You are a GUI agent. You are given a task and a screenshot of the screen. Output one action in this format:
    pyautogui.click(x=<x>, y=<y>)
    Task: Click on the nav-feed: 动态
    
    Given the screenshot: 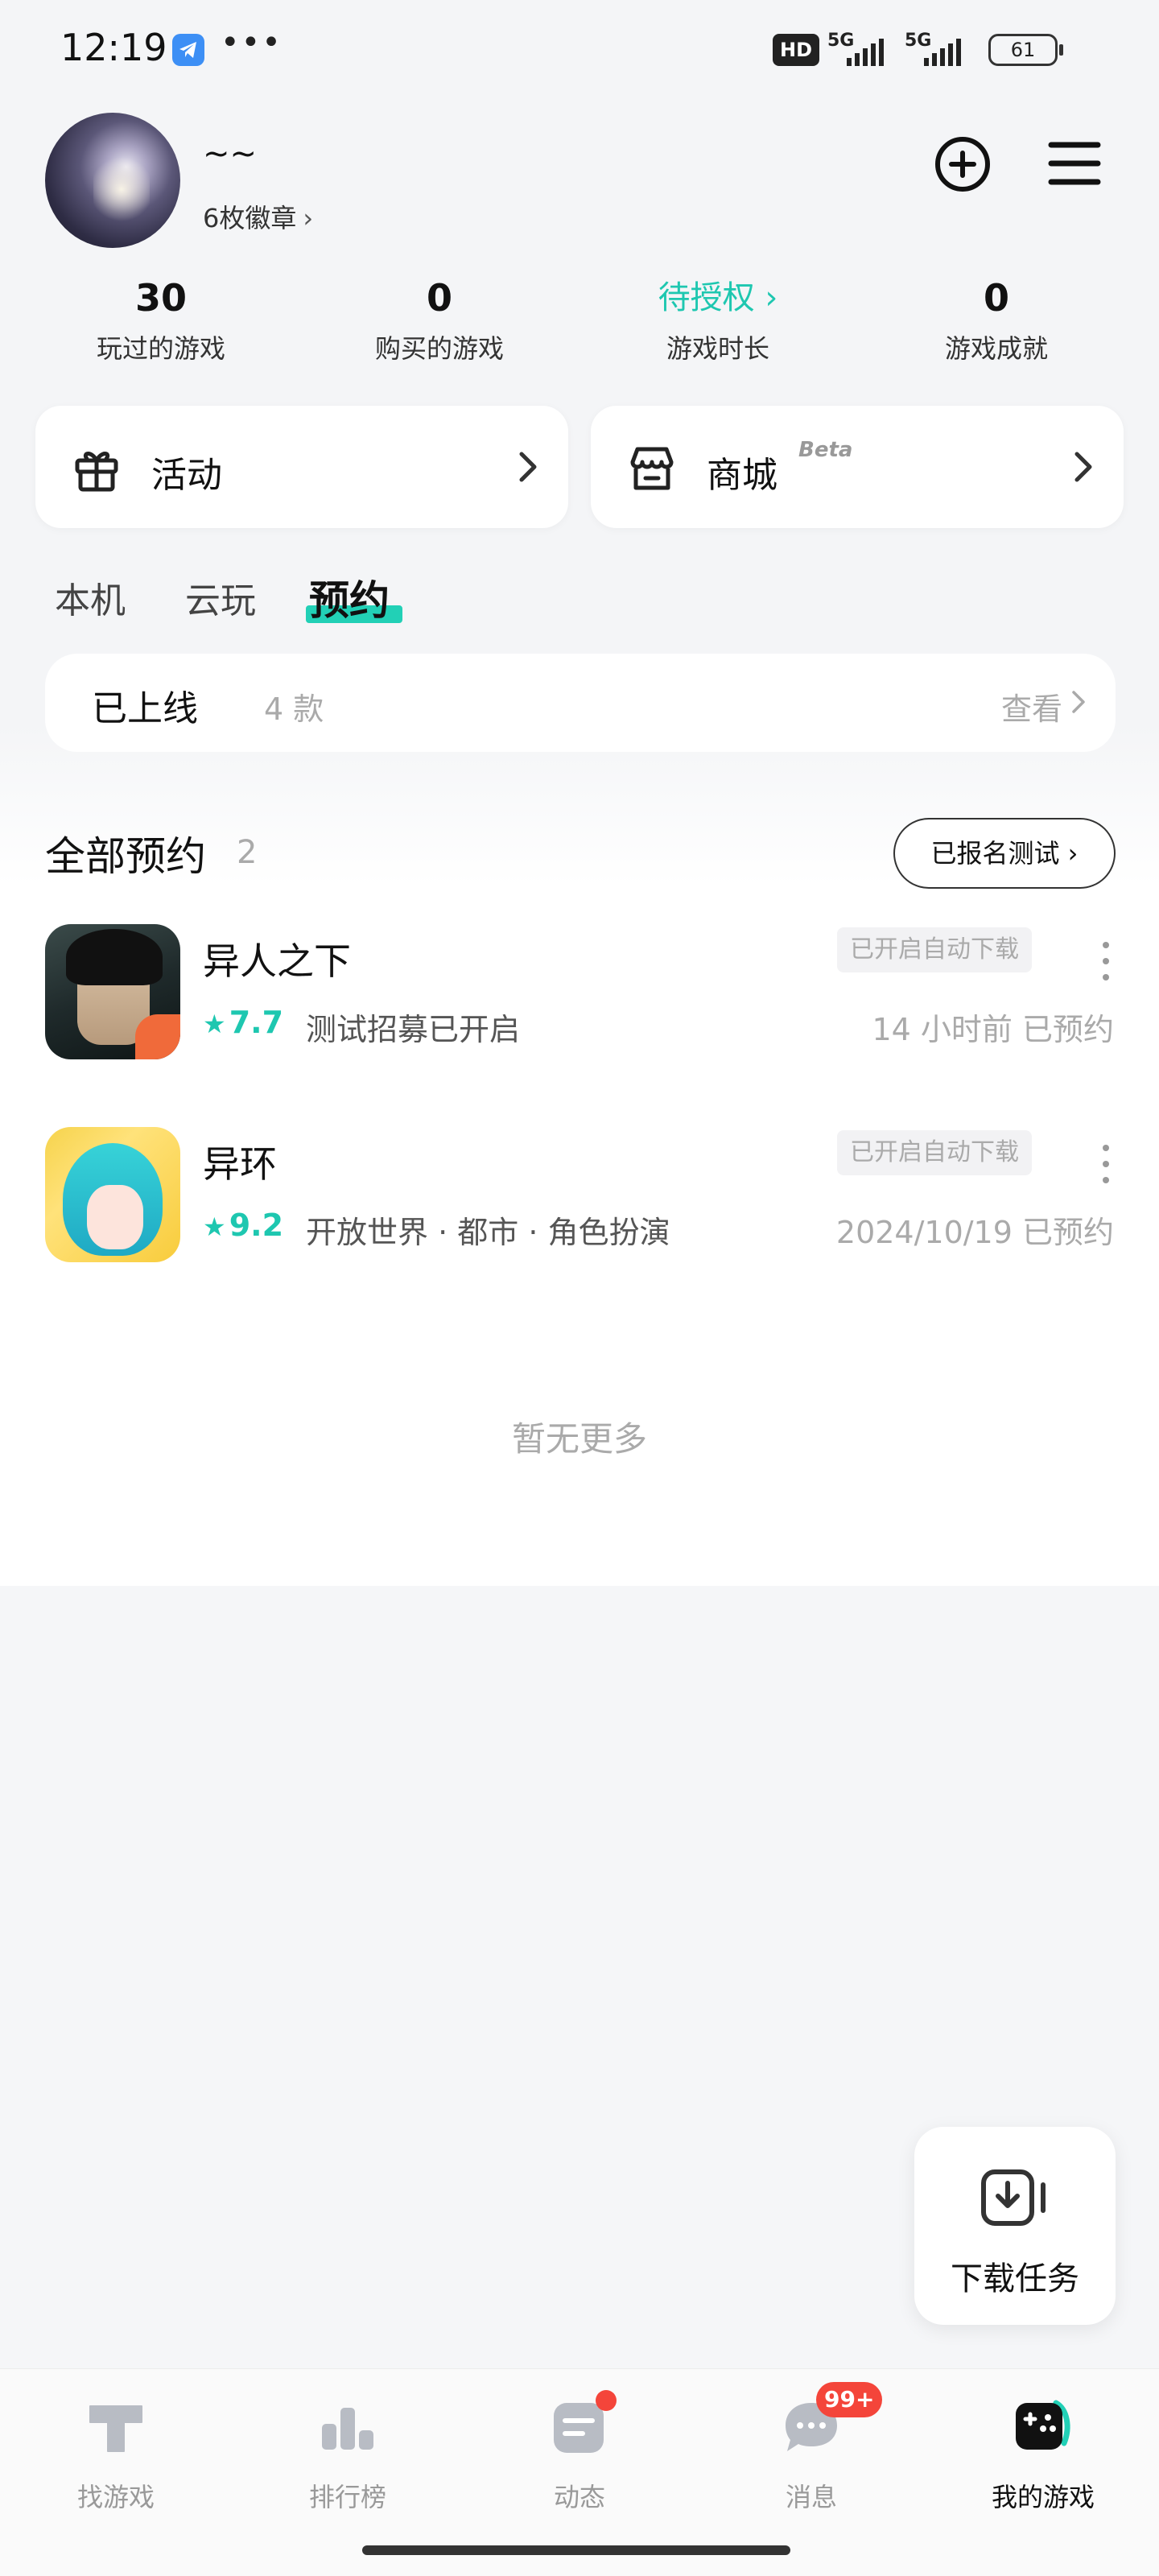 What is the action you would take?
    pyautogui.click(x=579, y=2452)
    